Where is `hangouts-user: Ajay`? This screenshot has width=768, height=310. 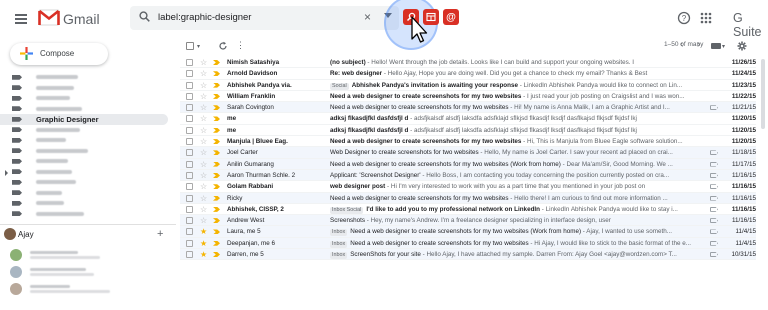
hangouts-user: Ajay is located at coordinates (26, 234).